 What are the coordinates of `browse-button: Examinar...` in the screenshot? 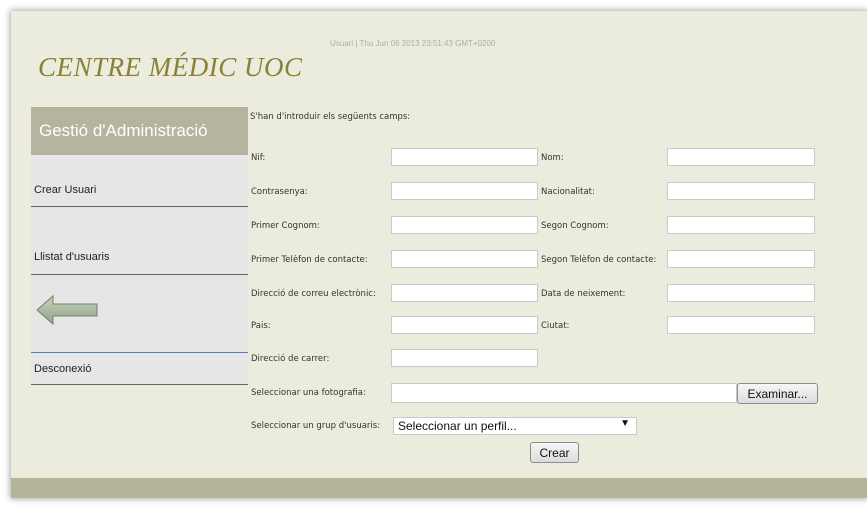 It's located at (777, 393).